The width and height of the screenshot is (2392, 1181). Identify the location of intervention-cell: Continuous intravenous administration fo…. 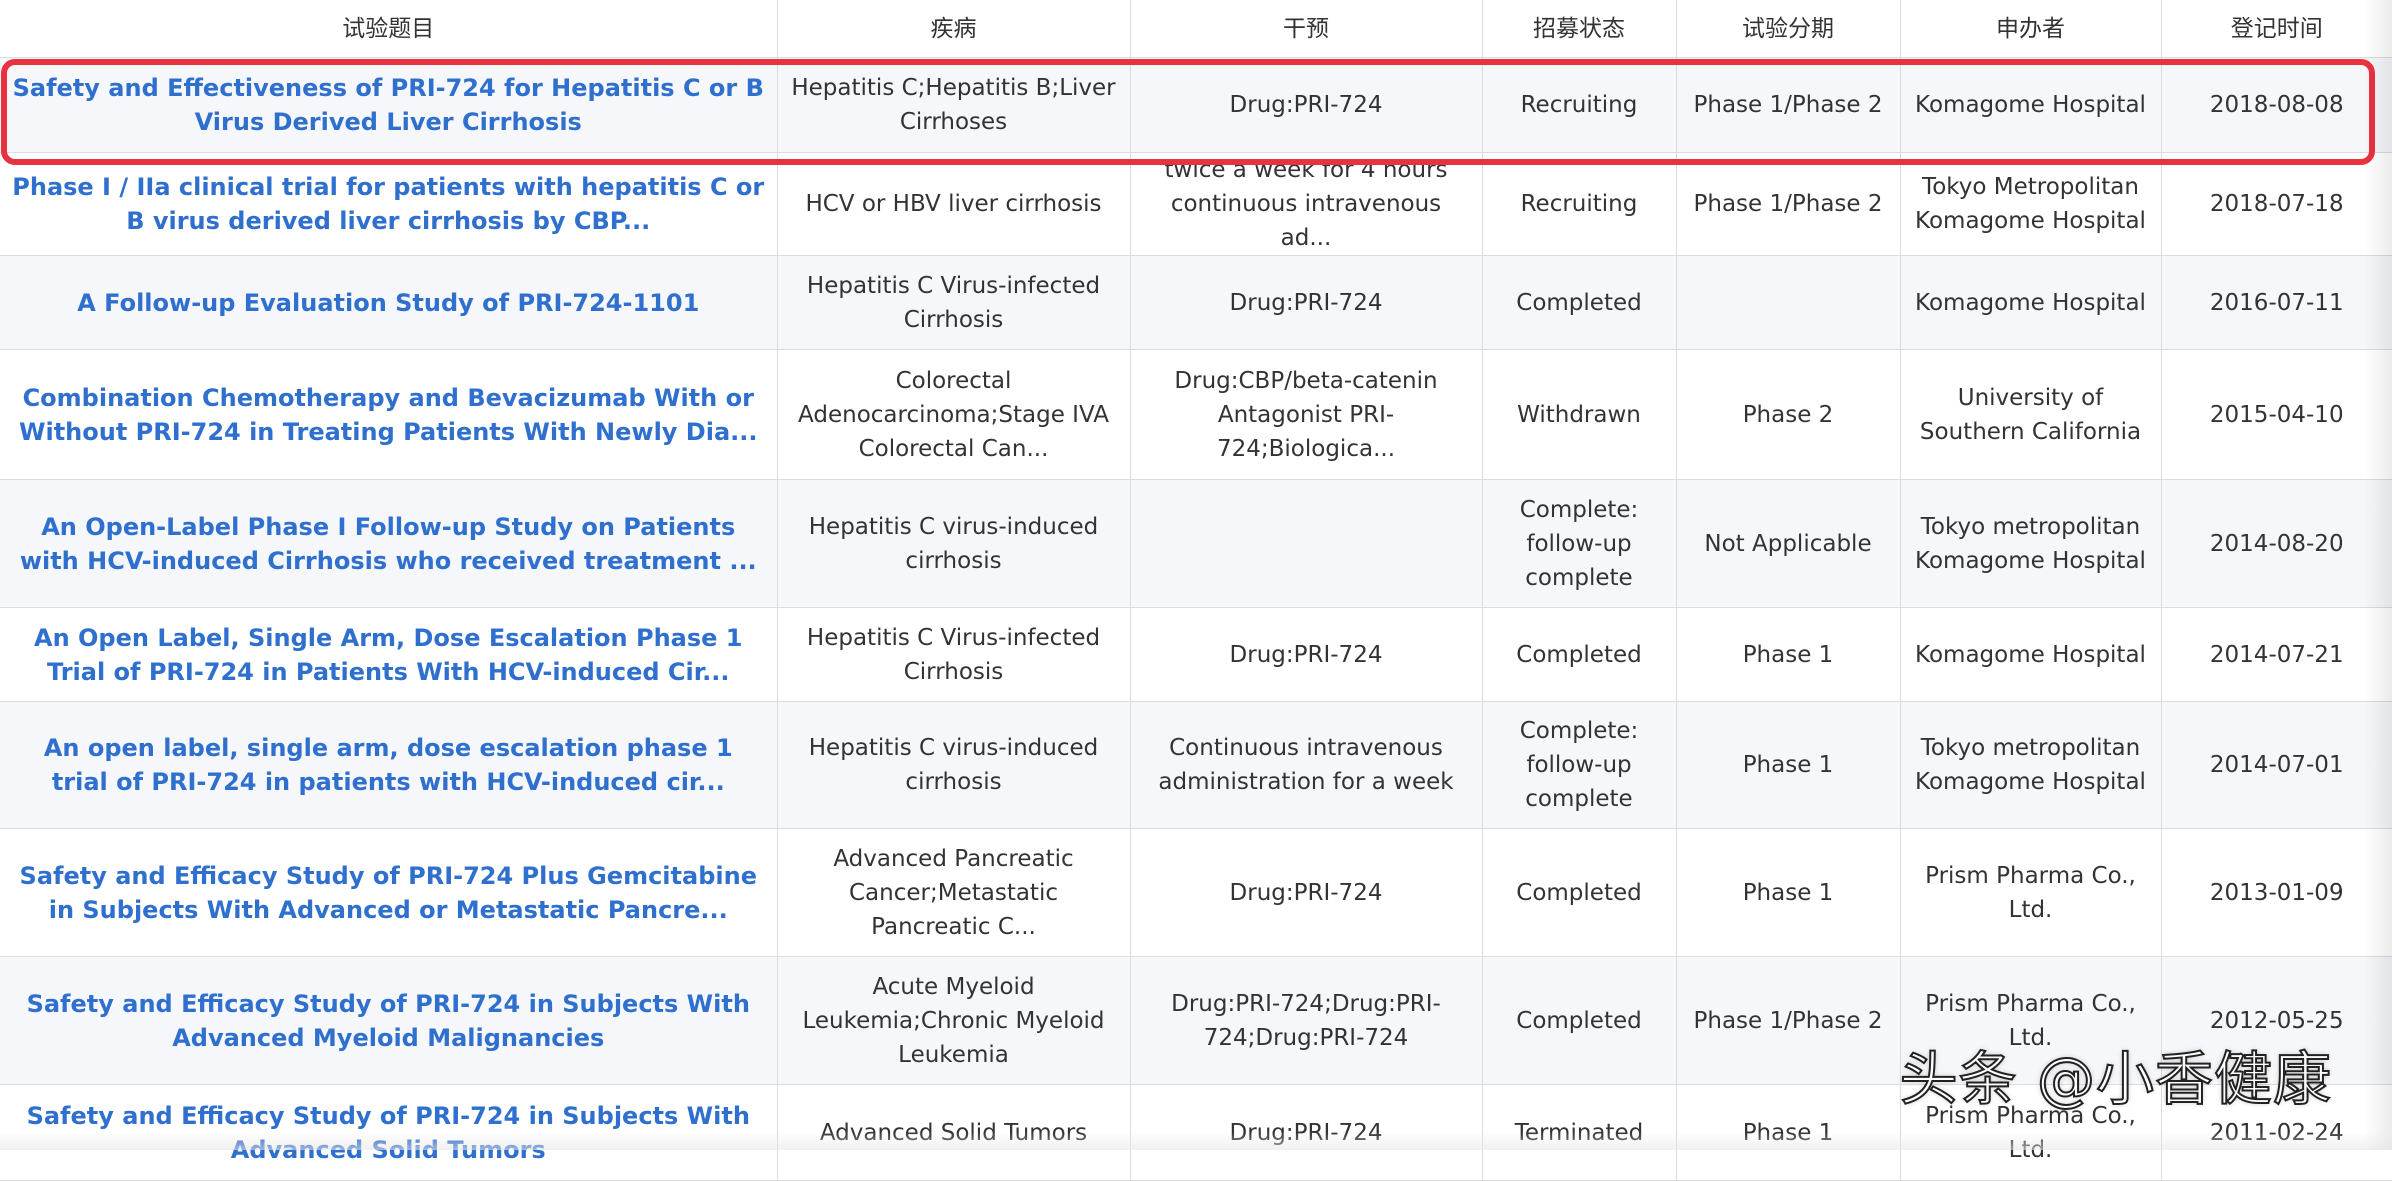
(1306, 765).